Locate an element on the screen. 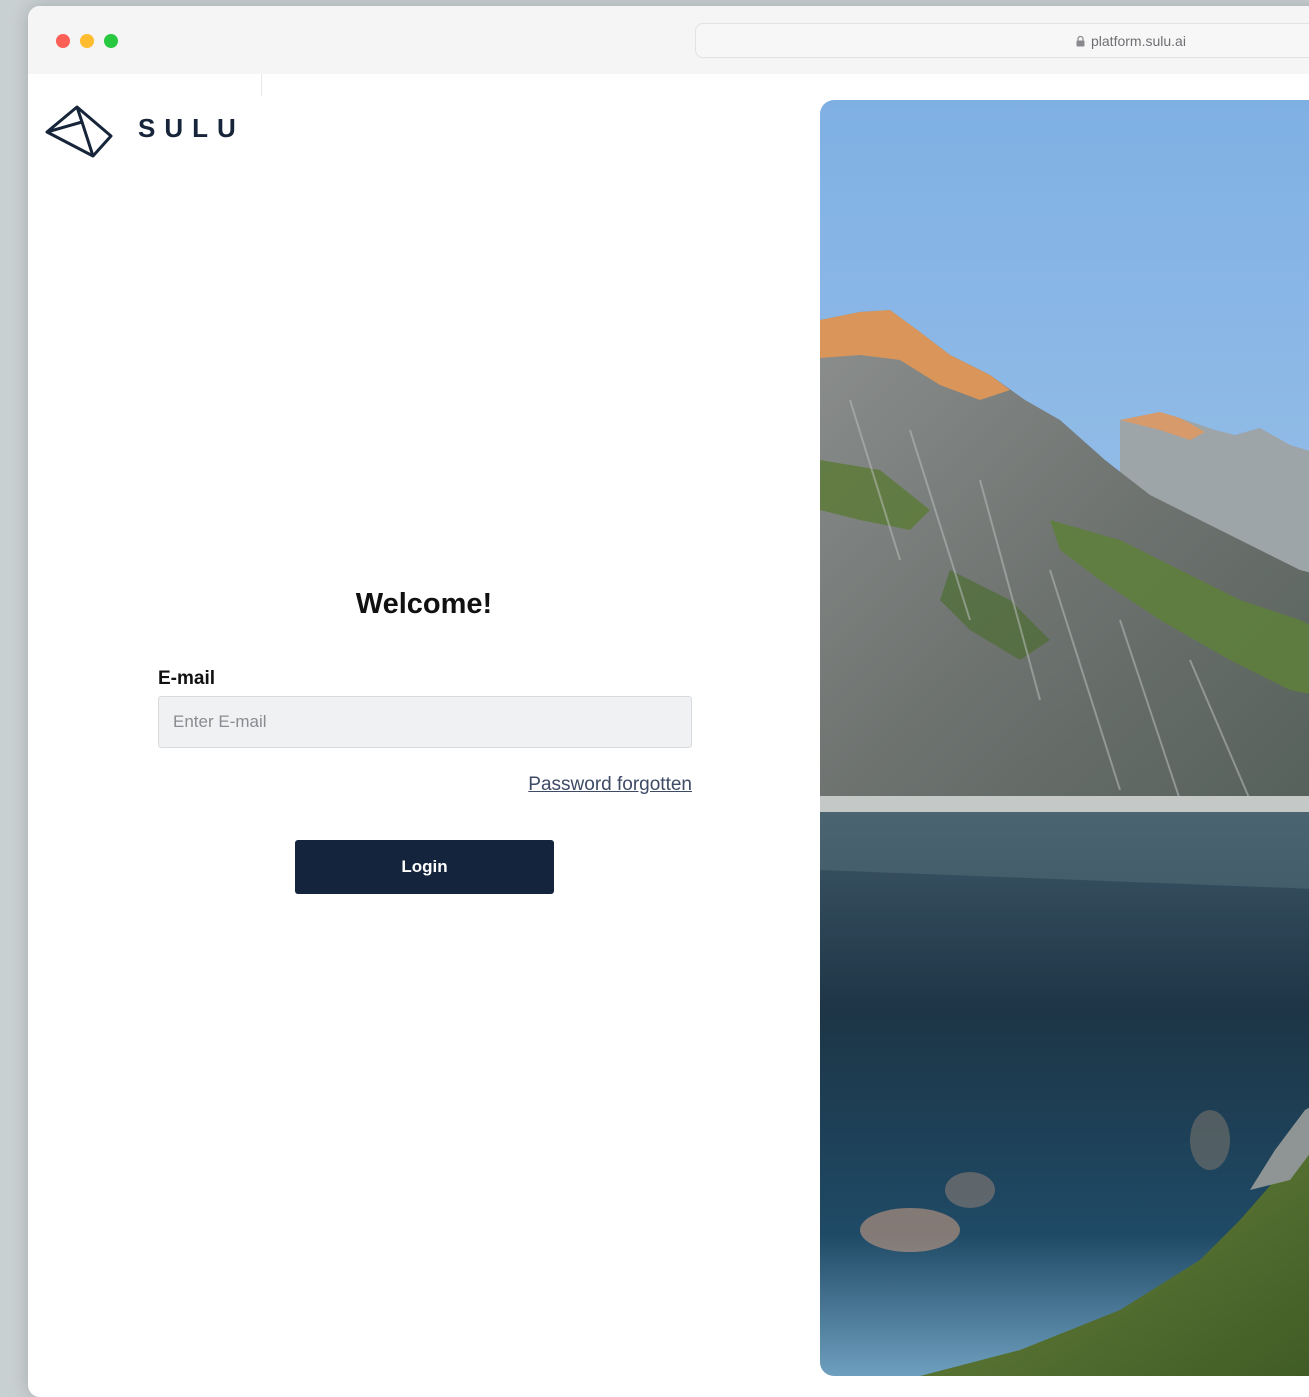 The image size is (1309, 1397). email-label: E-mail is located at coordinates (187, 678).